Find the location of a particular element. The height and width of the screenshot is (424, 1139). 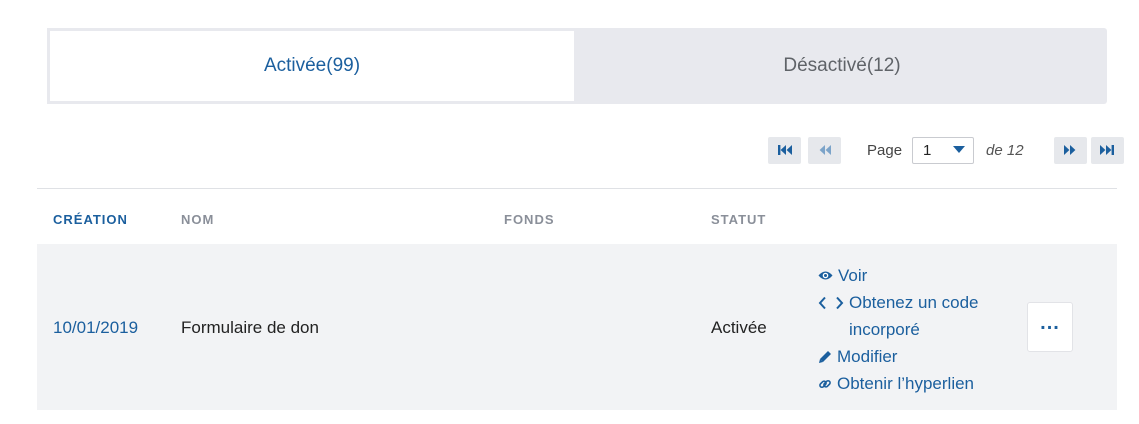

last-page-icon is located at coordinates (1107, 150).